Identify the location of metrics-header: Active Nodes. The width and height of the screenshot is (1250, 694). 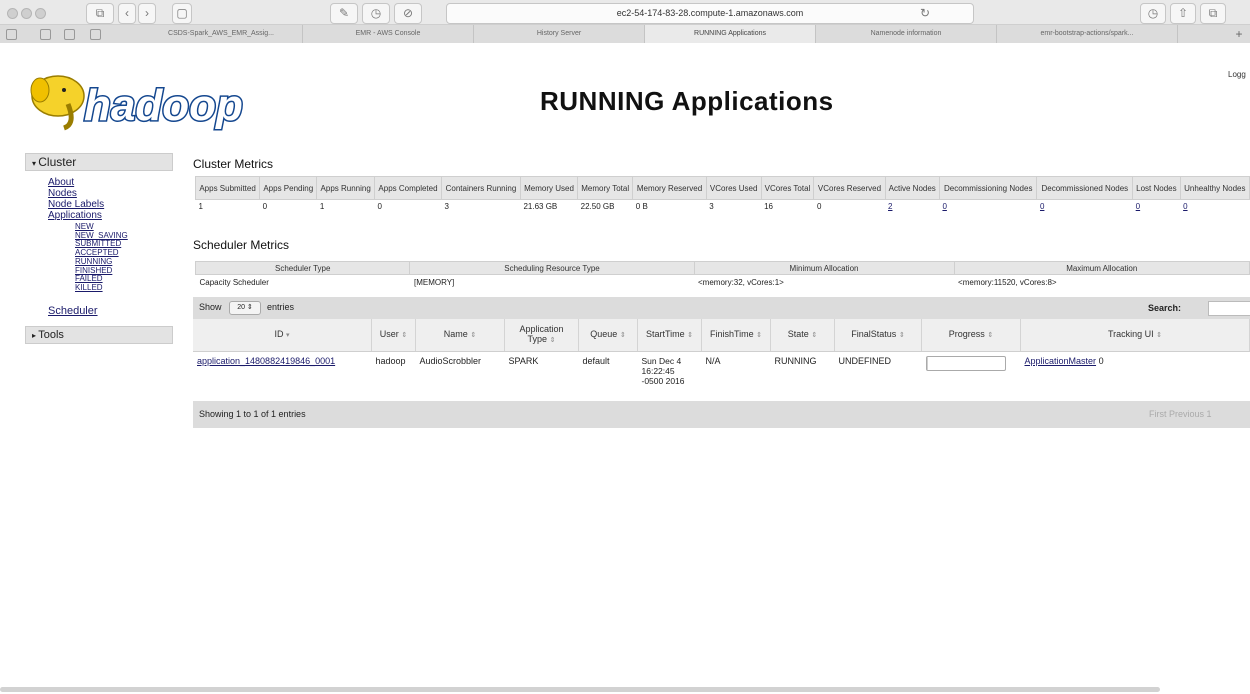
(912, 188).